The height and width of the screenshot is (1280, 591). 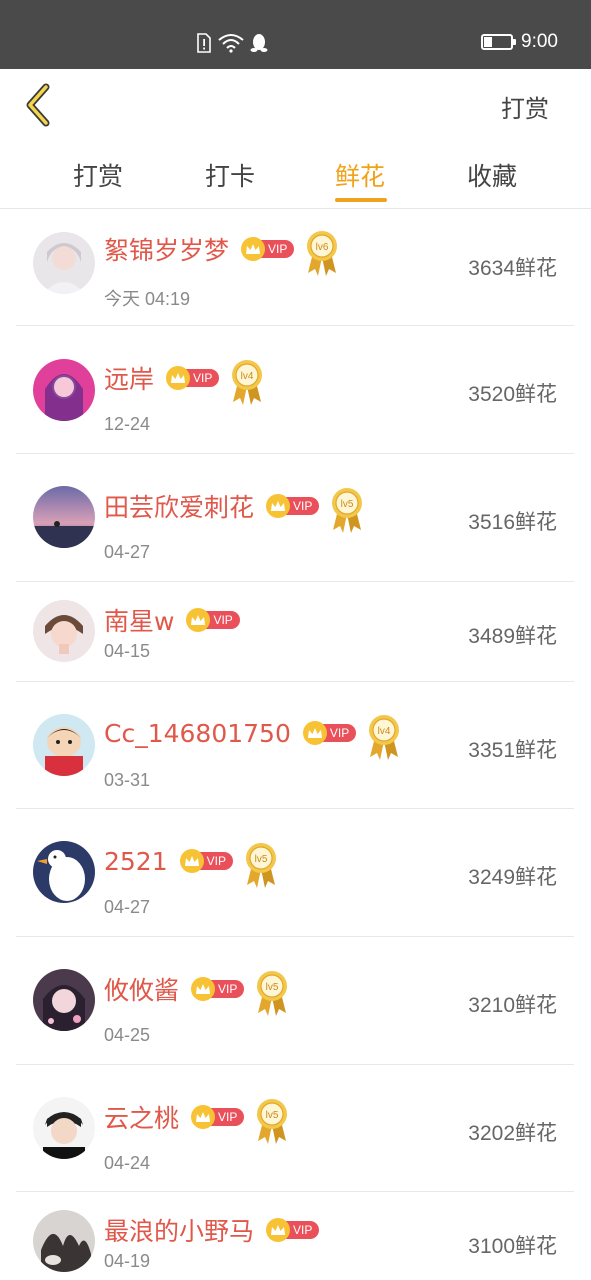 I want to click on level-medal-icon: lv6, so click(x=322, y=253).